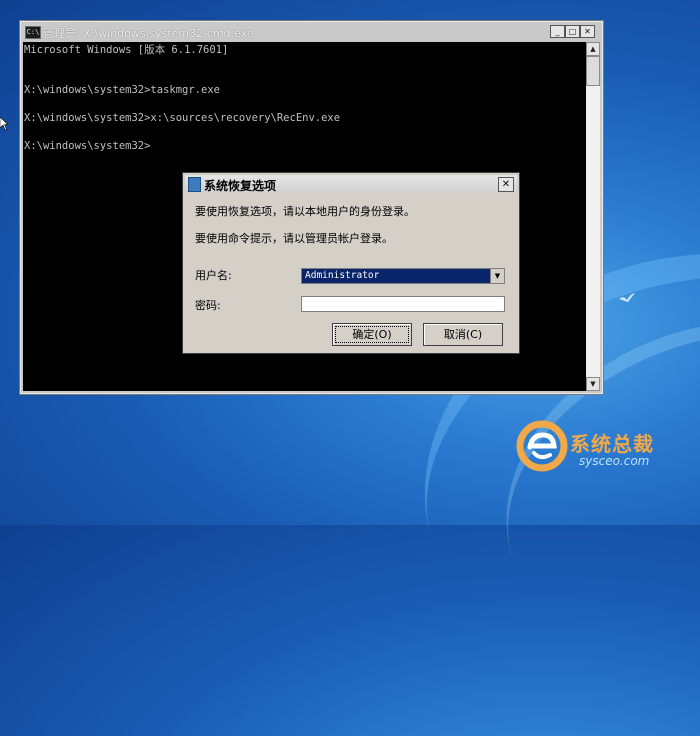 The width and height of the screenshot is (700, 736). What do you see at coordinates (403, 304) in the screenshot?
I see `password-field` at bounding box center [403, 304].